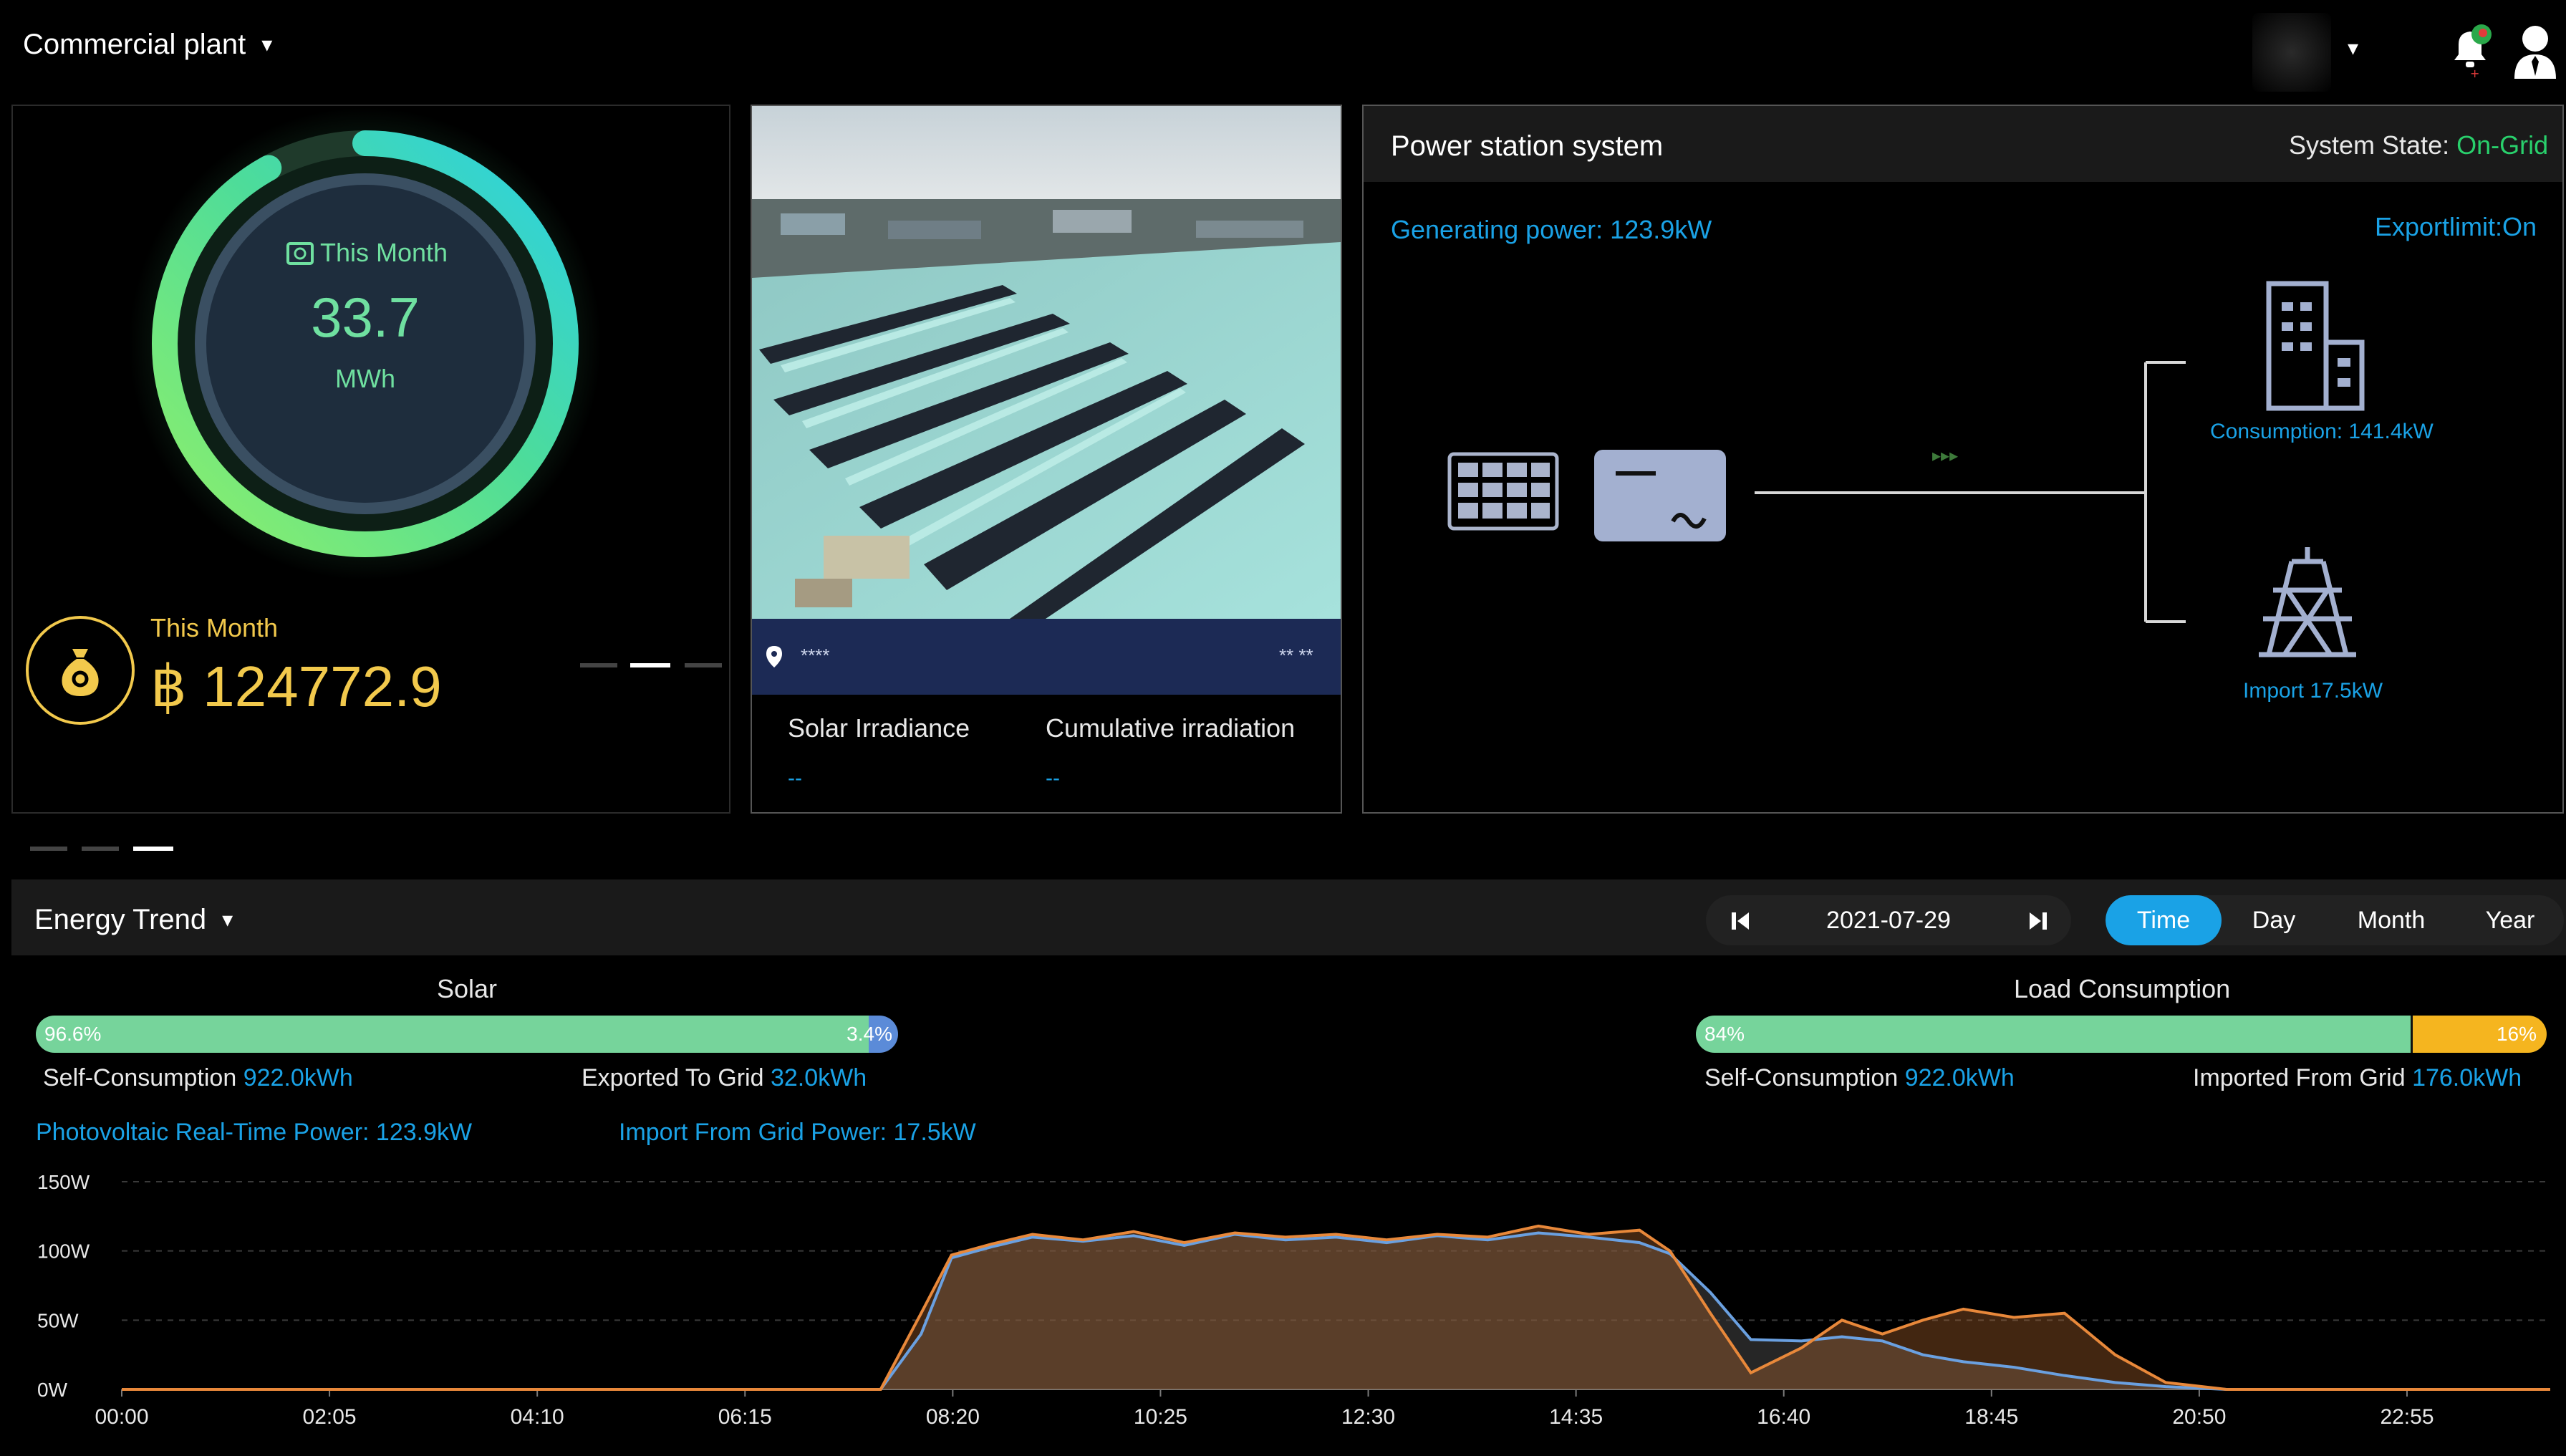 Image resolution: width=2566 pixels, height=1456 pixels. What do you see at coordinates (63, 1182) in the screenshot?
I see `y-tick-label: 150W` at bounding box center [63, 1182].